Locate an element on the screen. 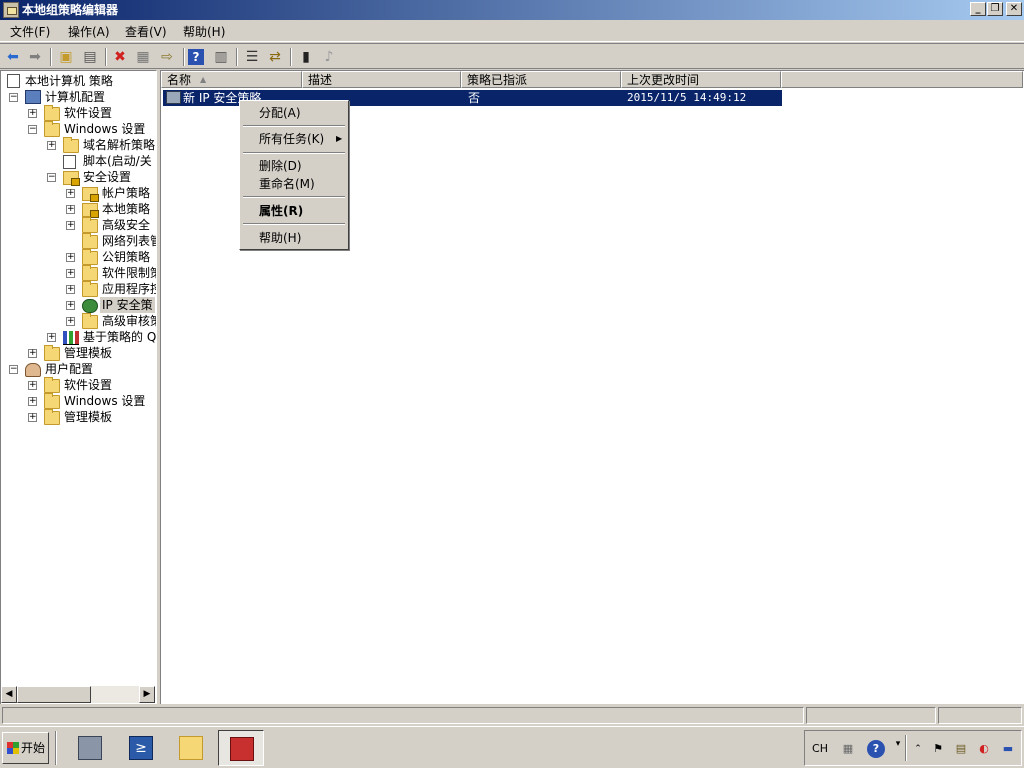 The width and height of the screenshot is (1024, 768). assign-icon: ⇄ is located at coordinates (275, 57).